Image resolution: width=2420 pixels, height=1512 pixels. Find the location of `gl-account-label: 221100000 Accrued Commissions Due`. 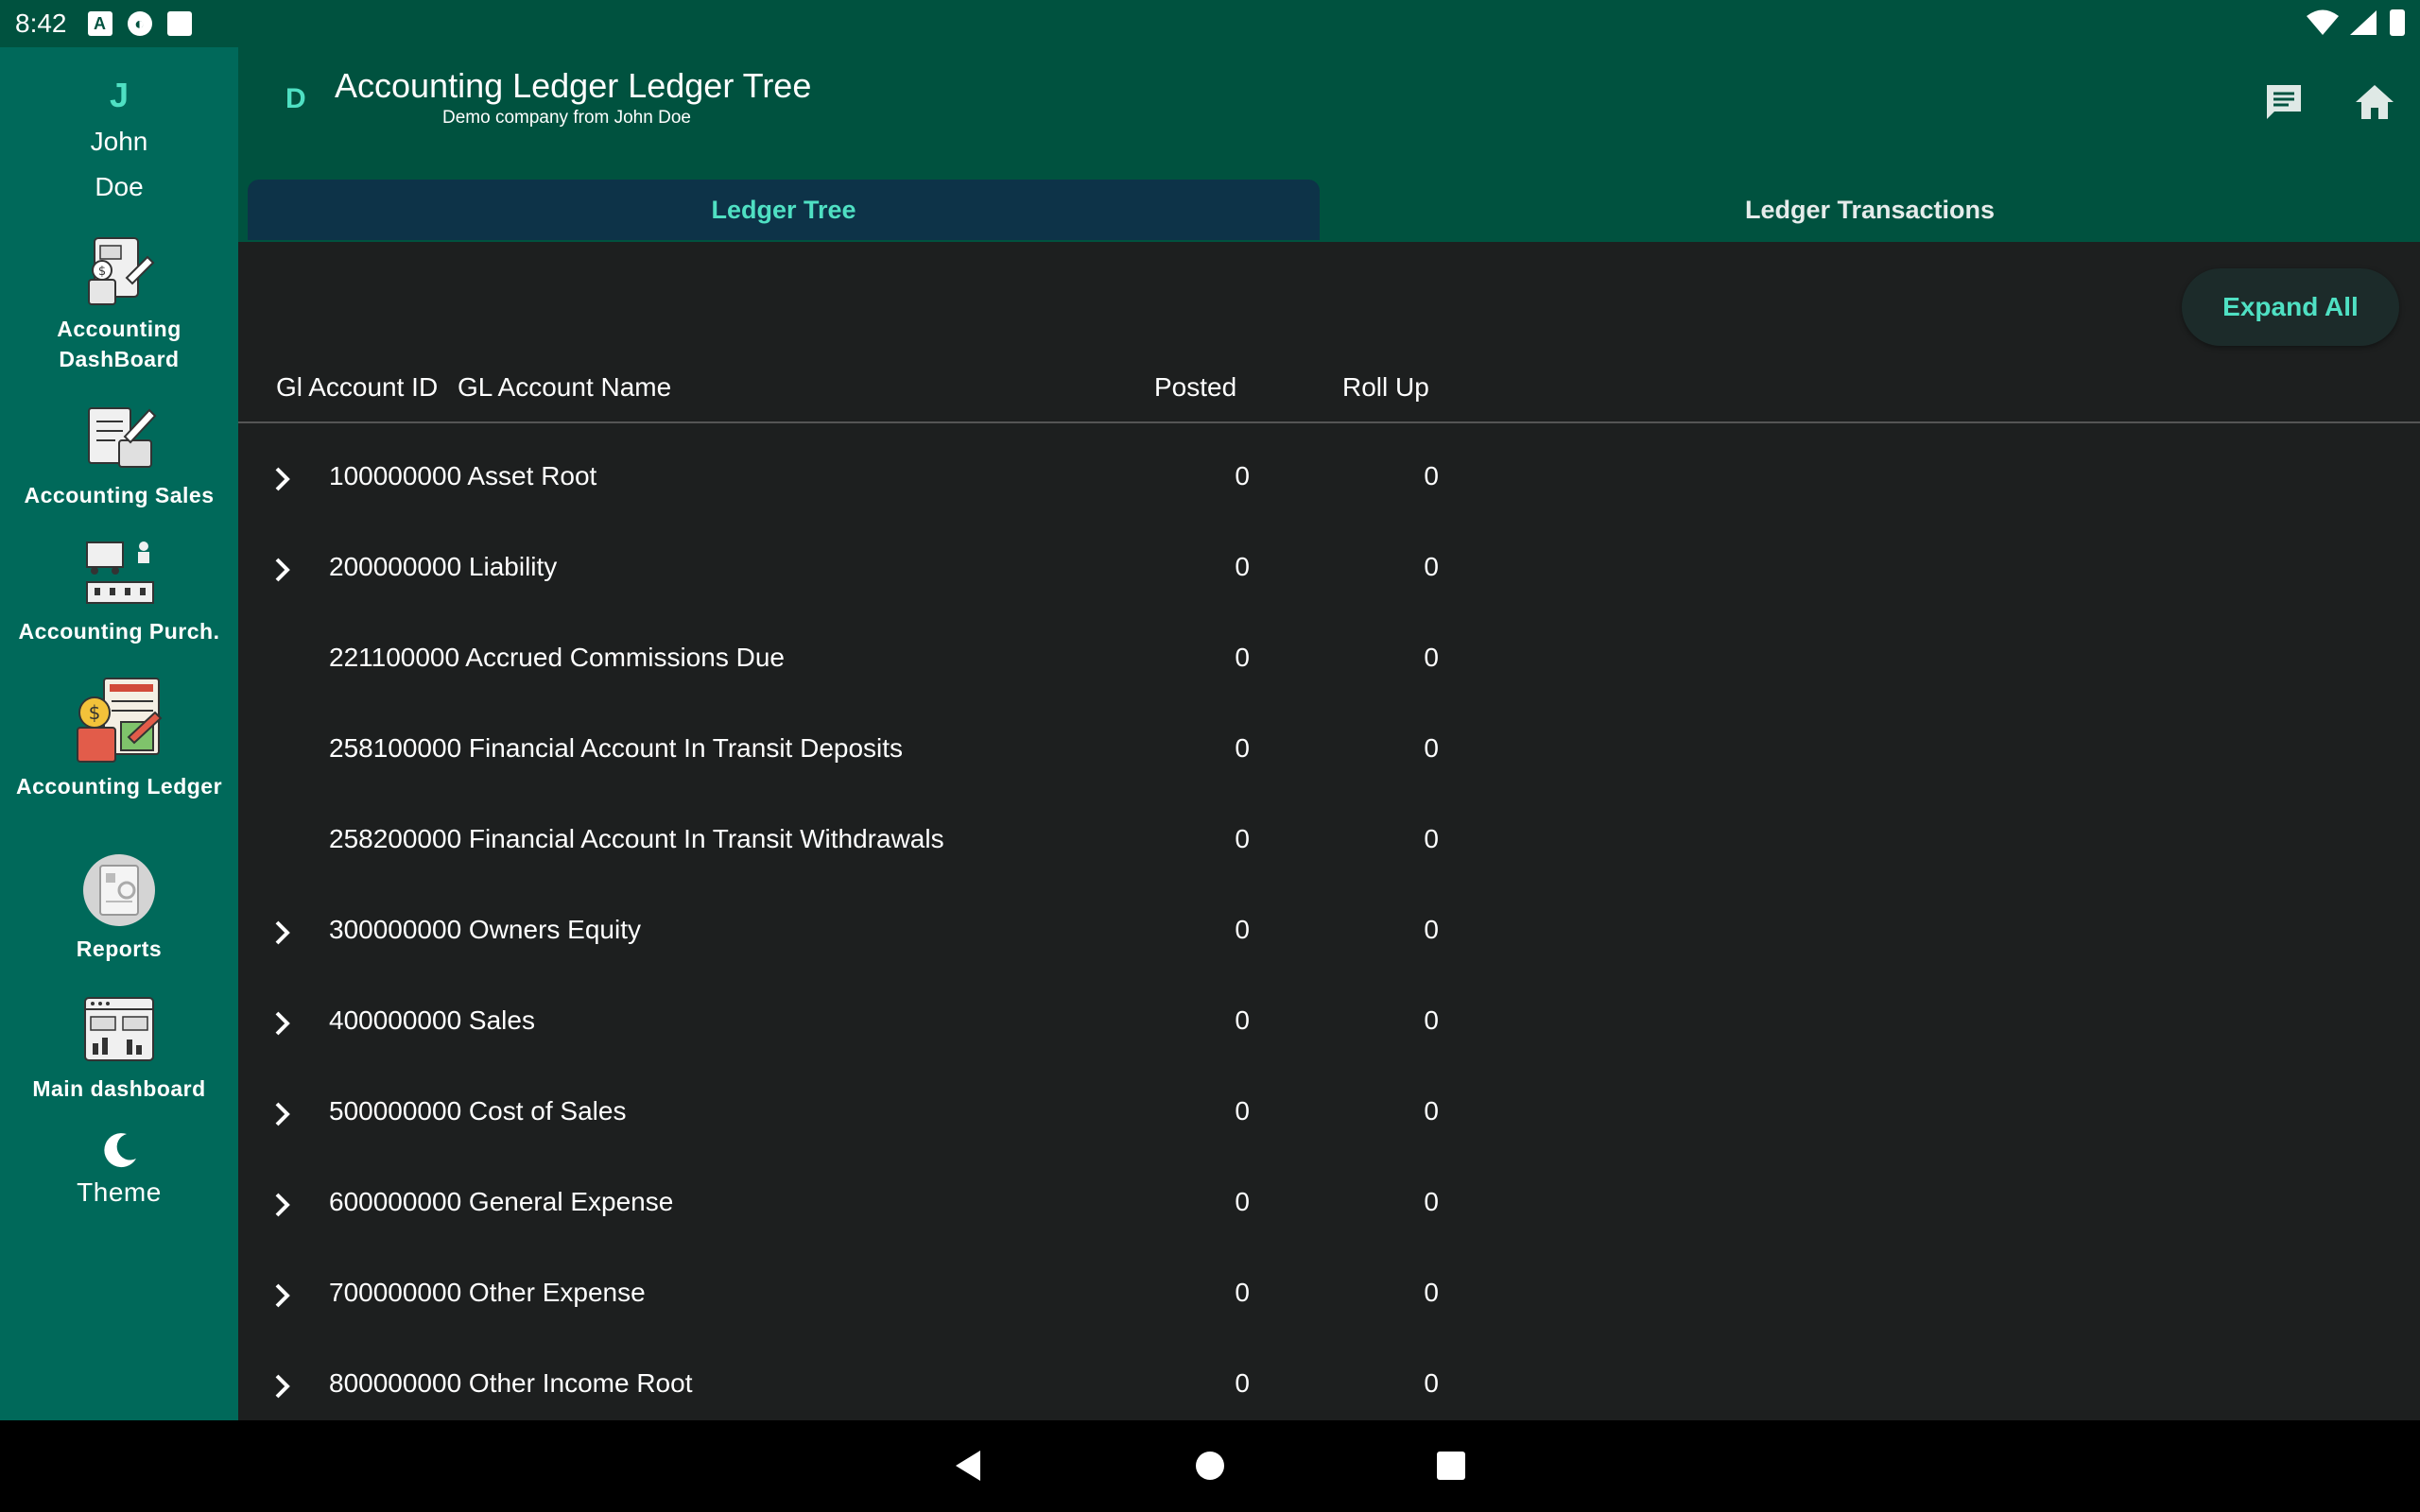

gl-account-label: 221100000 Accrued Commissions Due is located at coordinates (557, 657).